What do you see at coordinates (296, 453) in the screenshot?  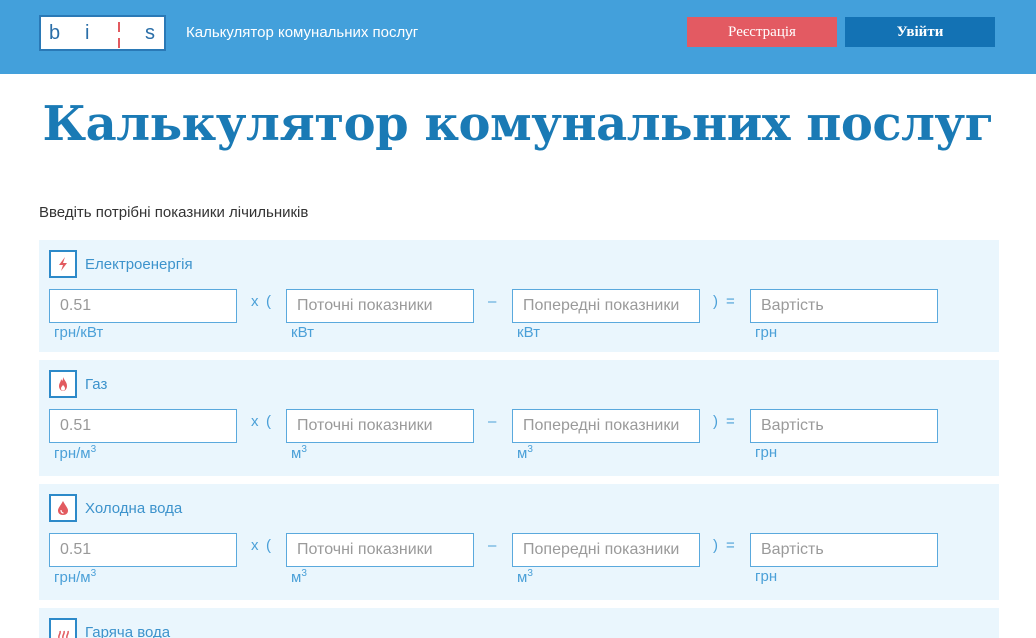 I see `gas-current-unit-text: м` at bounding box center [296, 453].